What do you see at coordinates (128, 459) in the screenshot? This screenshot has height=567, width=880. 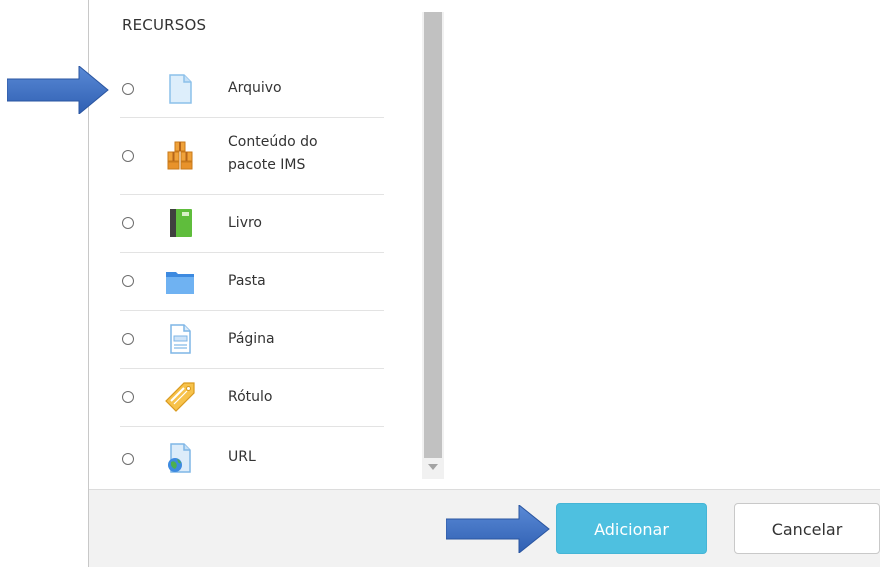 I see `radio-url` at bounding box center [128, 459].